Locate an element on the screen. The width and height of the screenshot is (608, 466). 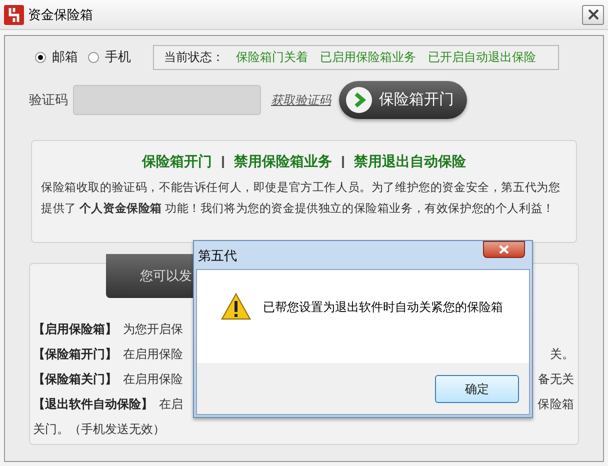
status-text: 保险箱门关着 is located at coordinates (272, 57).